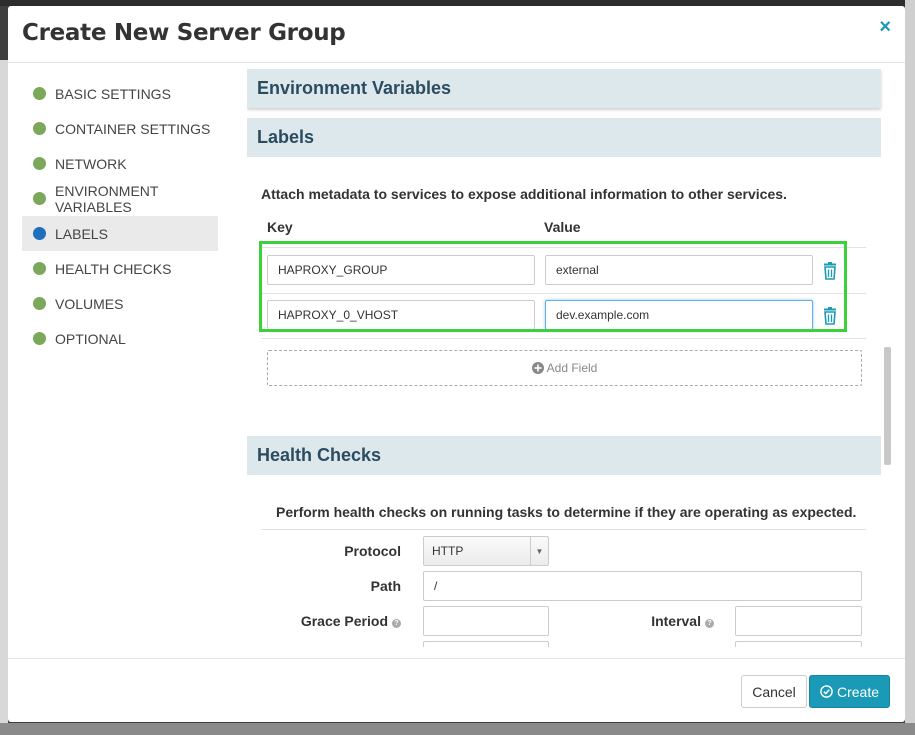 Image resolution: width=915 pixels, height=735 pixels. I want to click on sidebar-item-health-checks: HEALTH CHECKS, so click(120, 268).